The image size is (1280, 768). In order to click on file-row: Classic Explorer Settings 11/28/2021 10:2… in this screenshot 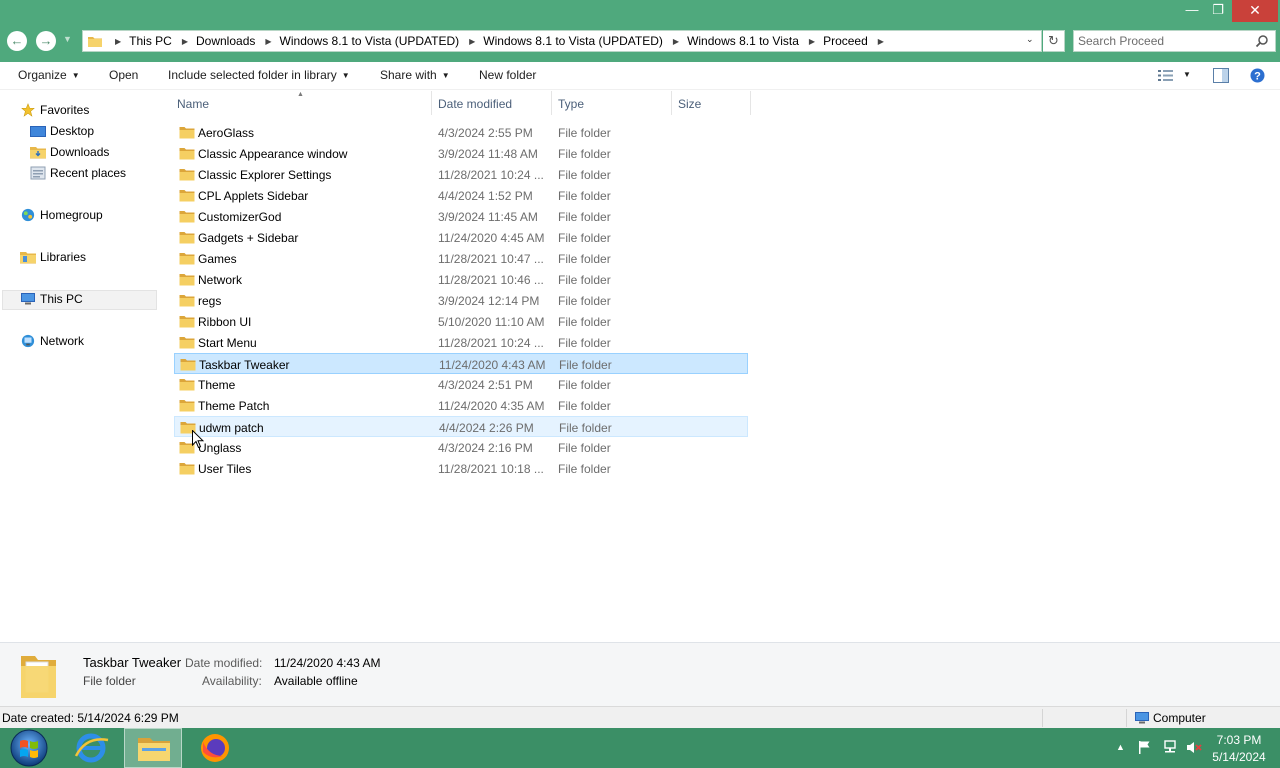, I will do `click(461, 174)`.